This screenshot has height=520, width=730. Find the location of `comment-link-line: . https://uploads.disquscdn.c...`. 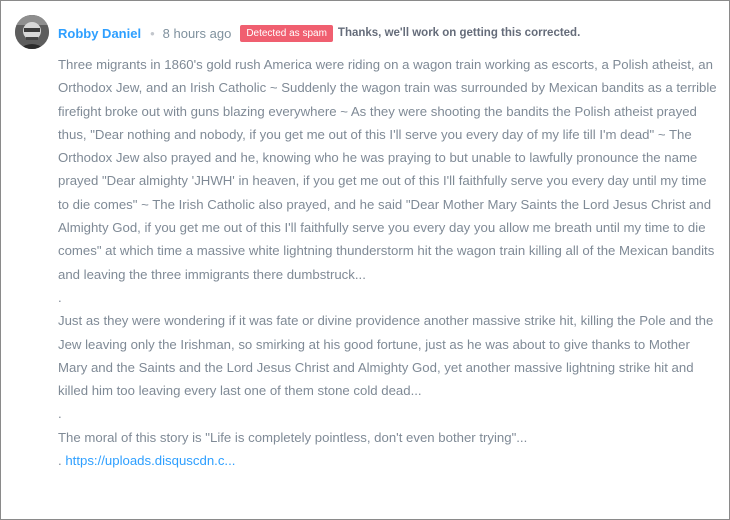

comment-link-line: . https://uploads.disquscdn.c... is located at coordinates (389, 460).